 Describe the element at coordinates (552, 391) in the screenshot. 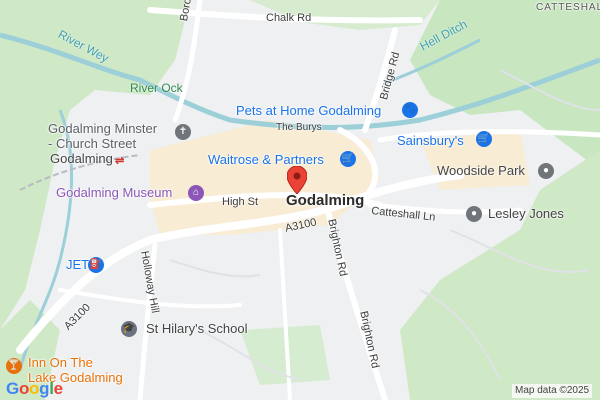

I see `map-attribution: Map data ©2025` at that location.